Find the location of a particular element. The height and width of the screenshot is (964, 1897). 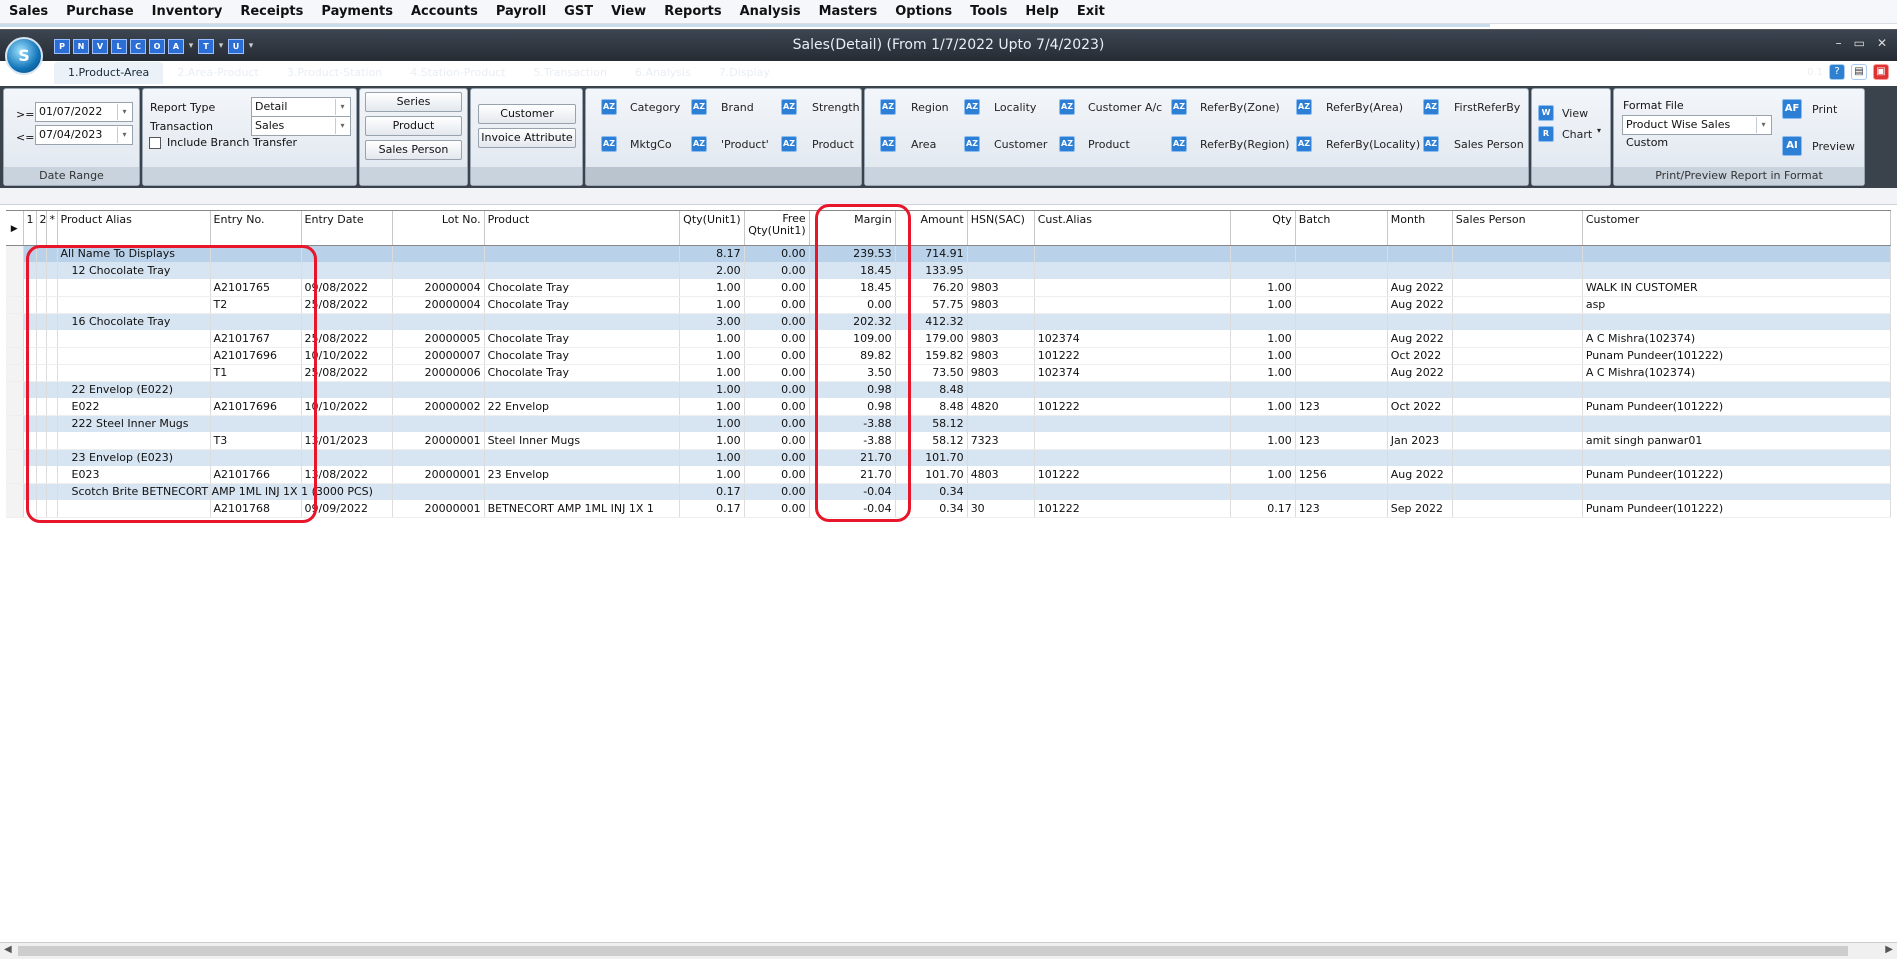

menu-tools: Tools is located at coordinates (988, 12).